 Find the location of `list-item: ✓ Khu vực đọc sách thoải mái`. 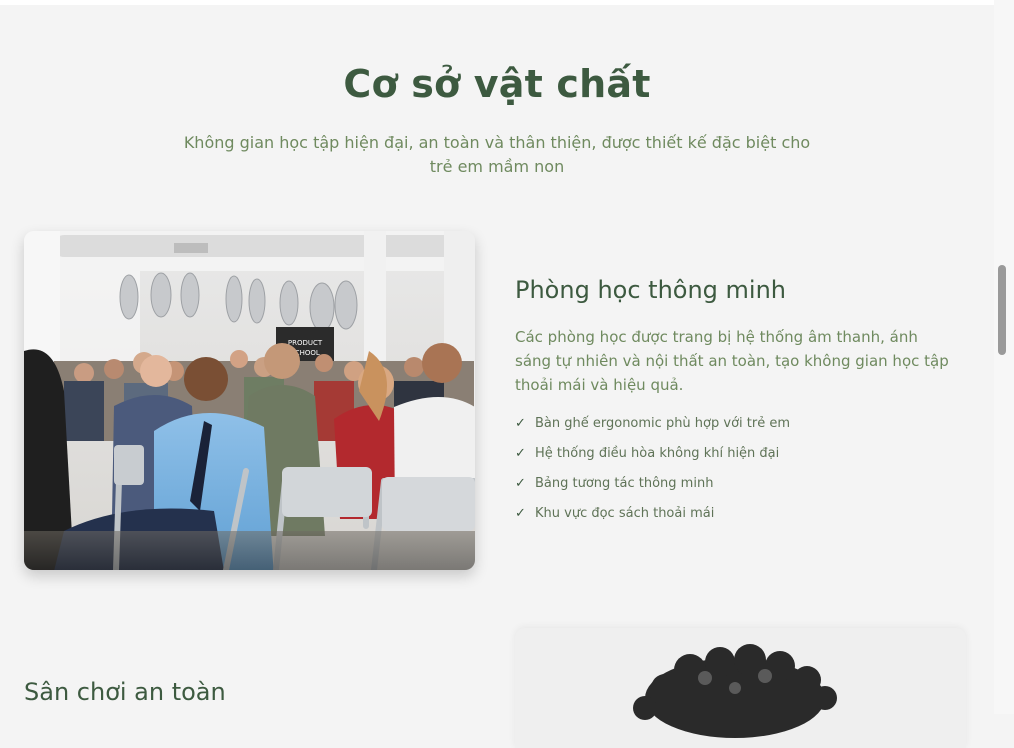

list-item: ✓ Khu vực đọc sách thoải mái is located at coordinates (652, 517).